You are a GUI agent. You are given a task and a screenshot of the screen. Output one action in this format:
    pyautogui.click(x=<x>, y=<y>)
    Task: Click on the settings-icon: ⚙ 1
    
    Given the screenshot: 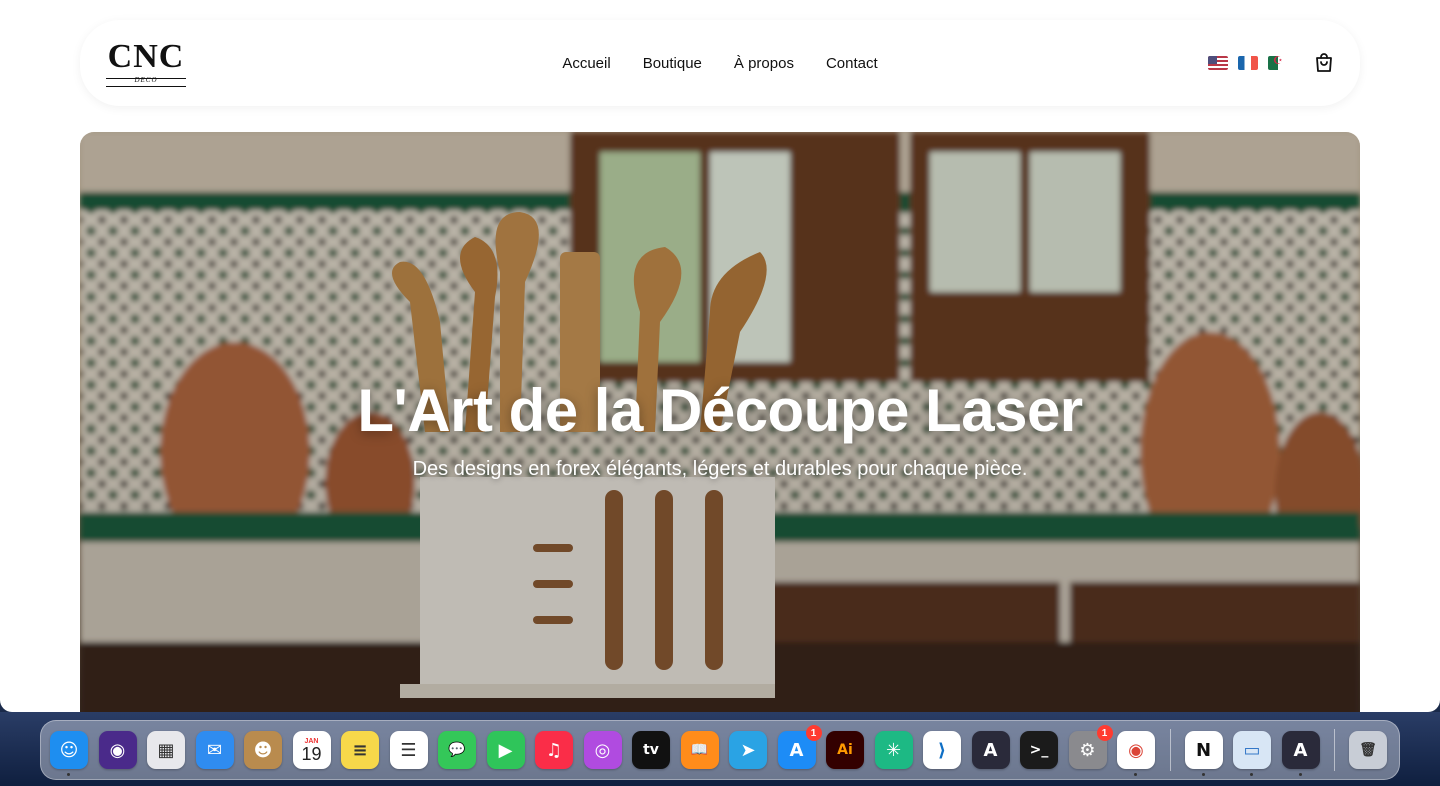 What is the action you would take?
    pyautogui.click(x=1090, y=747)
    